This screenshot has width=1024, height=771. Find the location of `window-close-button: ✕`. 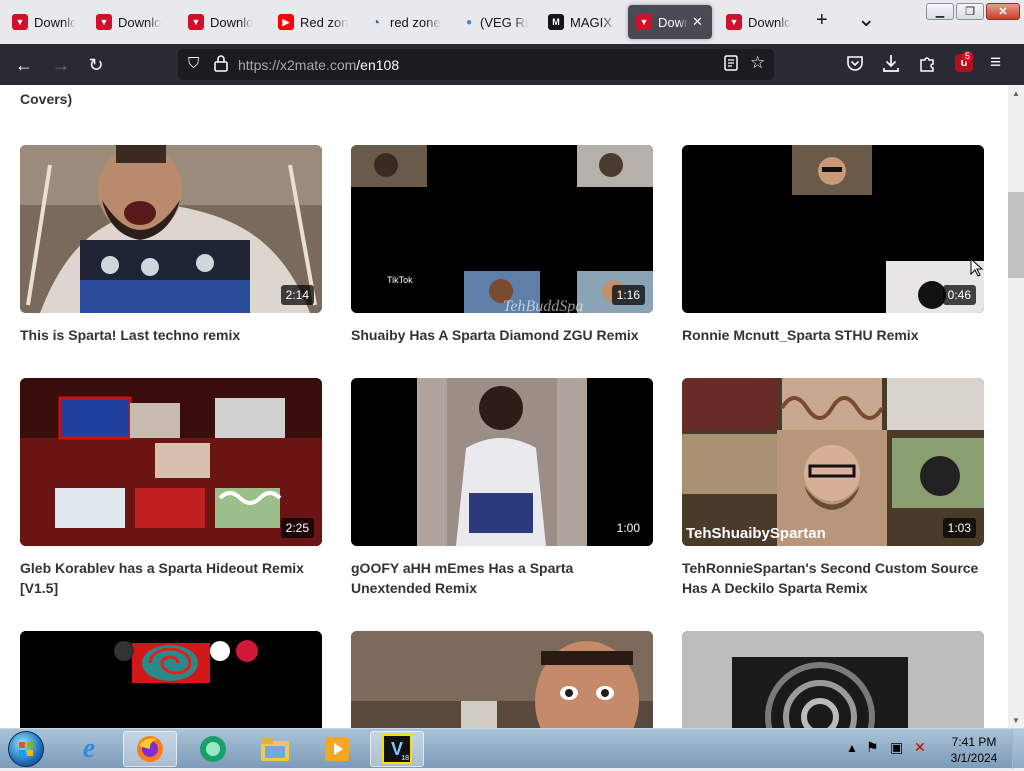

window-close-button: ✕ is located at coordinates (1003, 11).